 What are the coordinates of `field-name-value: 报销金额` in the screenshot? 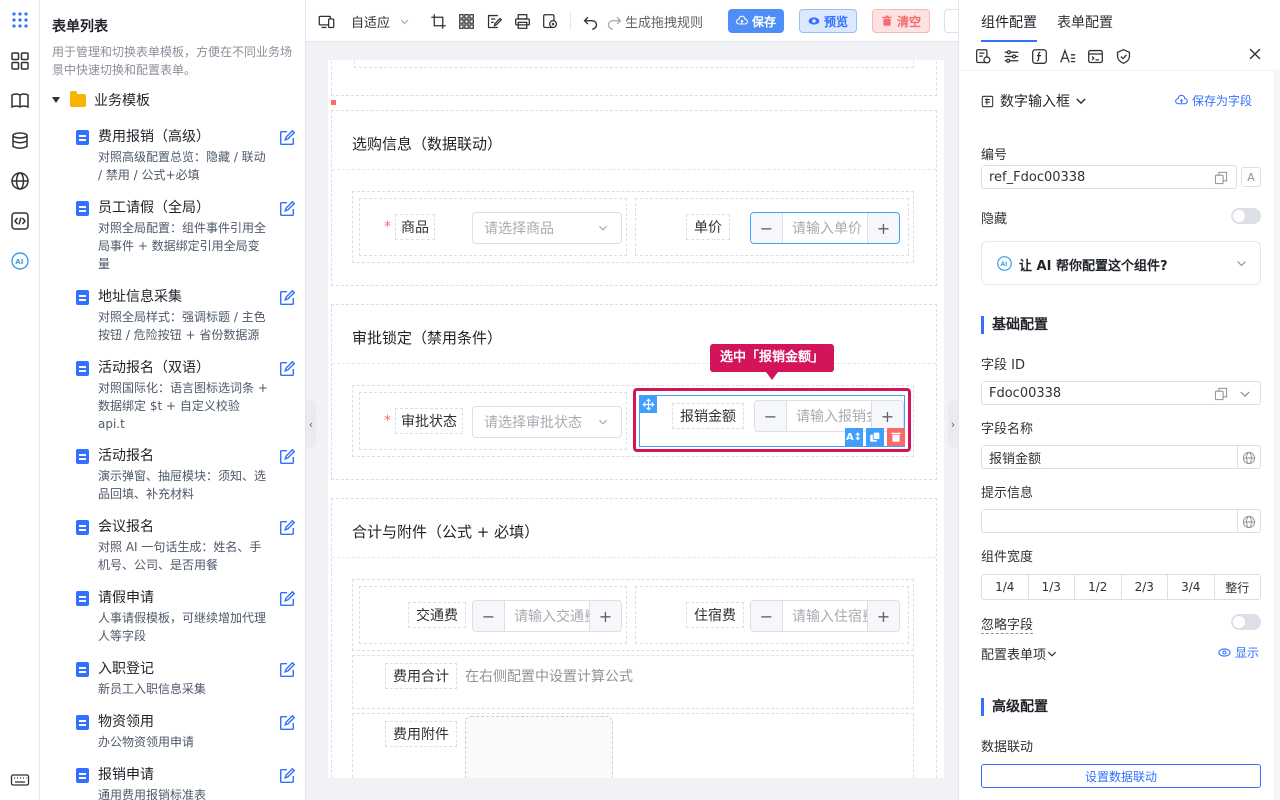 It's located at (1015, 459).